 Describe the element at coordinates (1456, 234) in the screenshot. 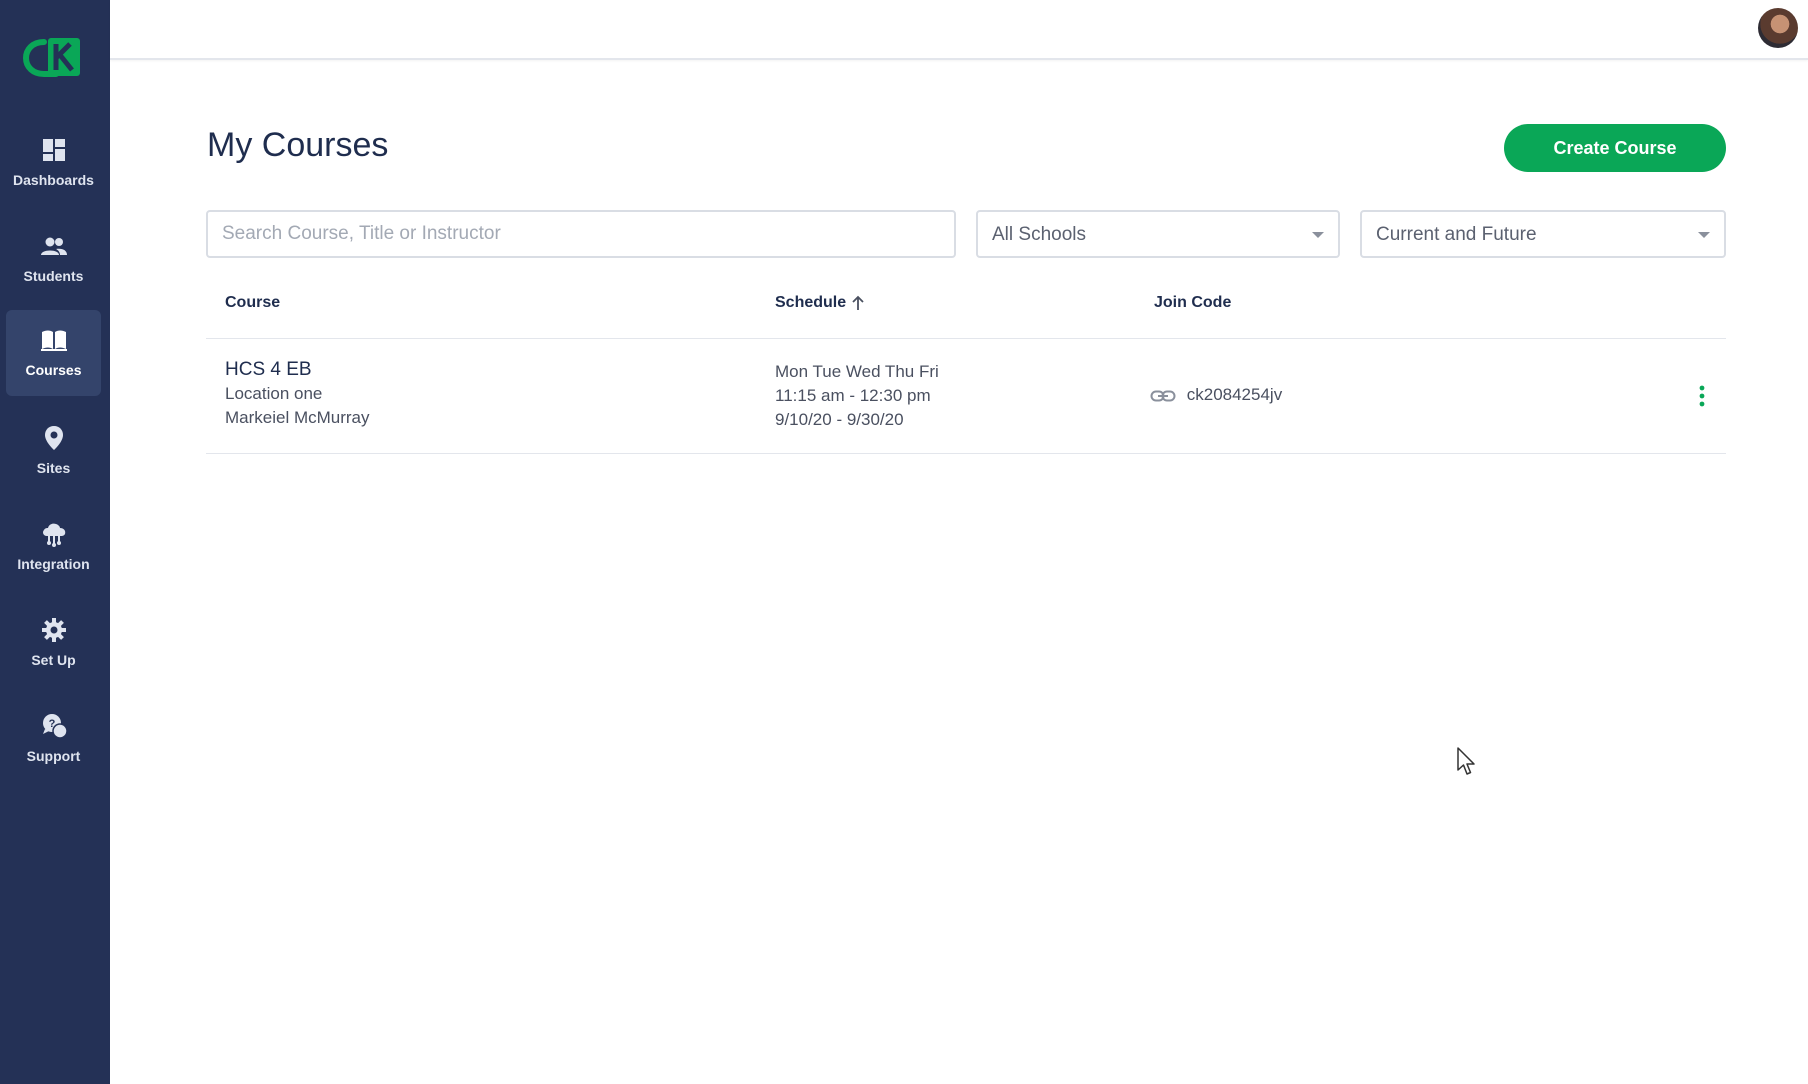

I see `date-filter-value: Current and Future` at that location.